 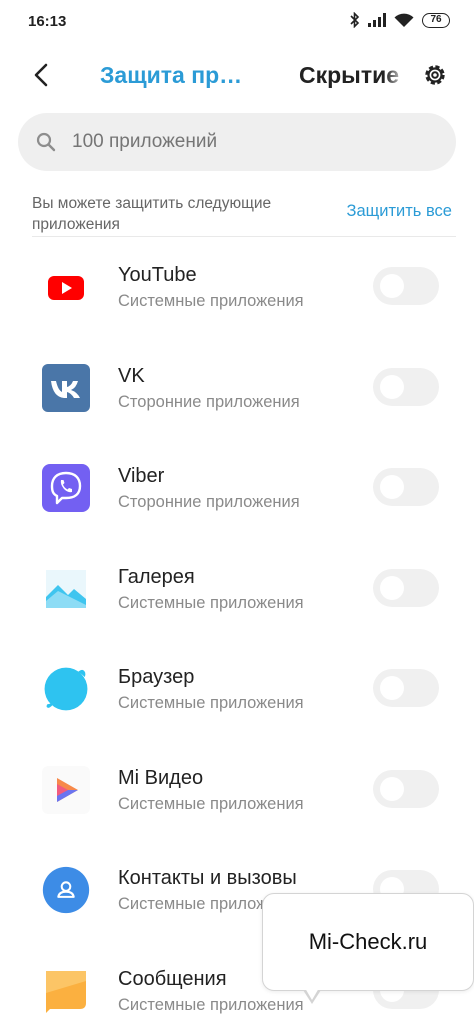 I want to click on contacts-icon, so click(x=66, y=890).